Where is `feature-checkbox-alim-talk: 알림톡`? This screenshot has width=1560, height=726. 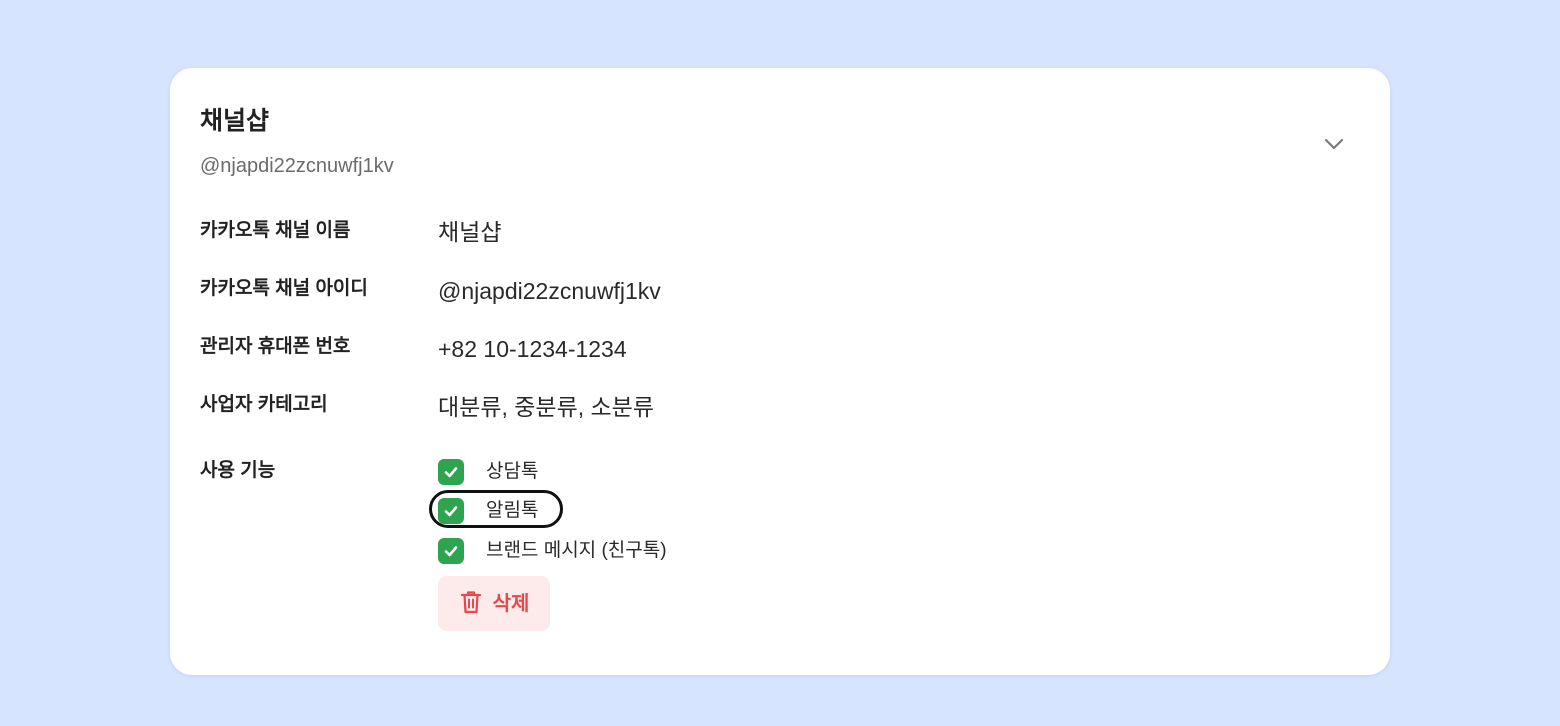 feature-checkbox-alim-talk: 알림톡 is located at coordinates (488, 511).